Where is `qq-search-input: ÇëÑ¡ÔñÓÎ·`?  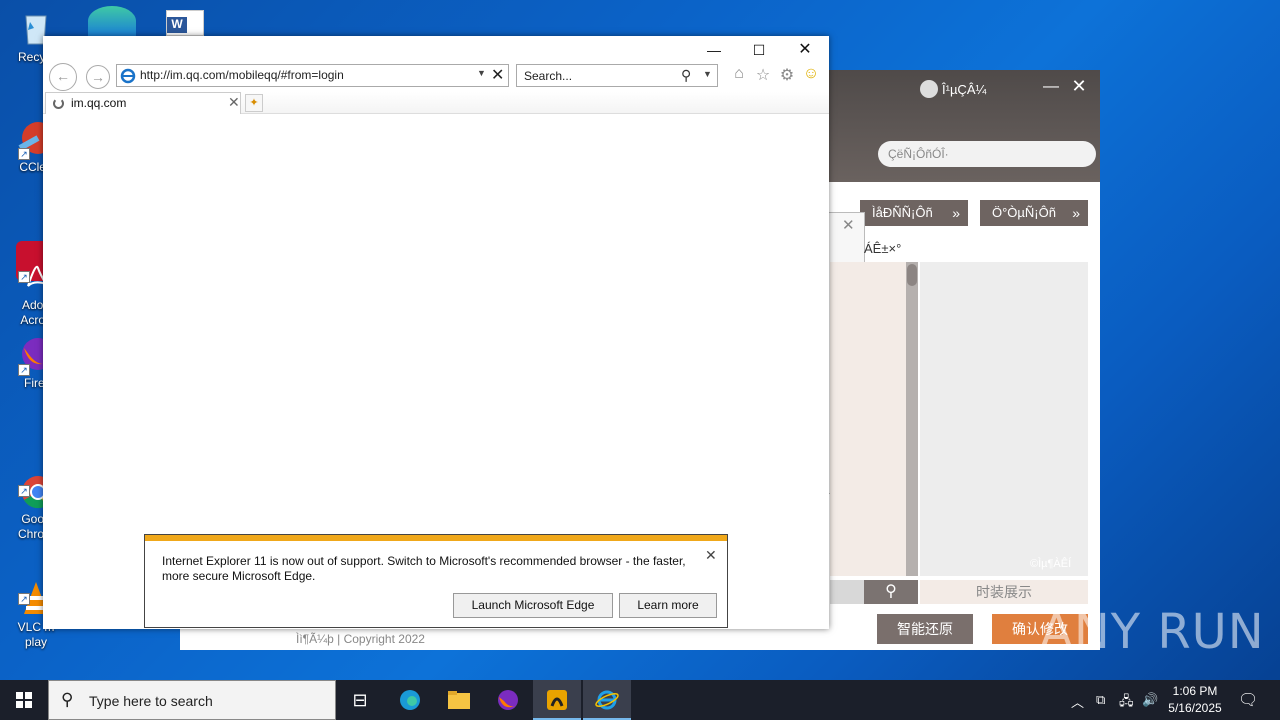 qq-search-input: ÇëÑ¡ÔñÓÎ· is located at coordinates (987, 154).